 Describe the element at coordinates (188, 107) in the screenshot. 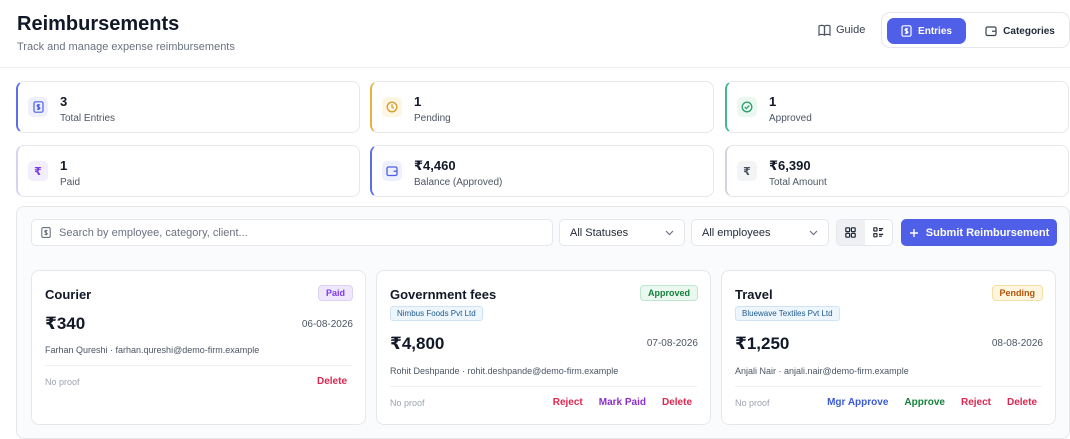

I see `stat-total-entries: 3 Total Entries` at that location.